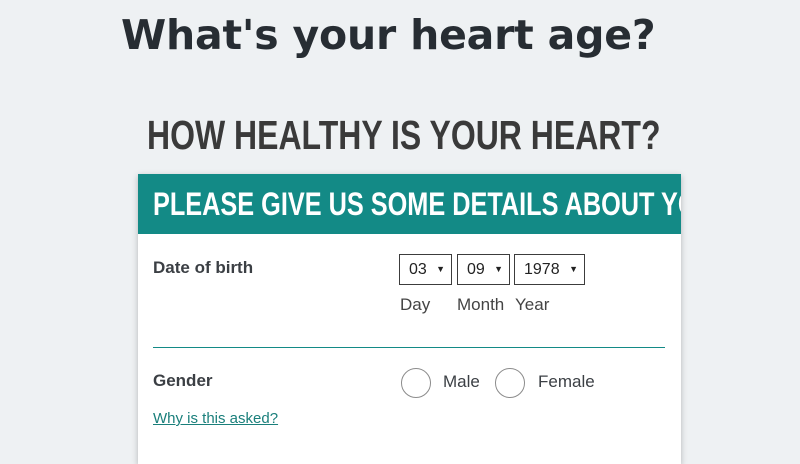 This screenshot has height=464, width=800. What do you see at coordinates (542, 269) in the screenshot?
I see `year-select-value: 1978` at bounding box center [542, 269].